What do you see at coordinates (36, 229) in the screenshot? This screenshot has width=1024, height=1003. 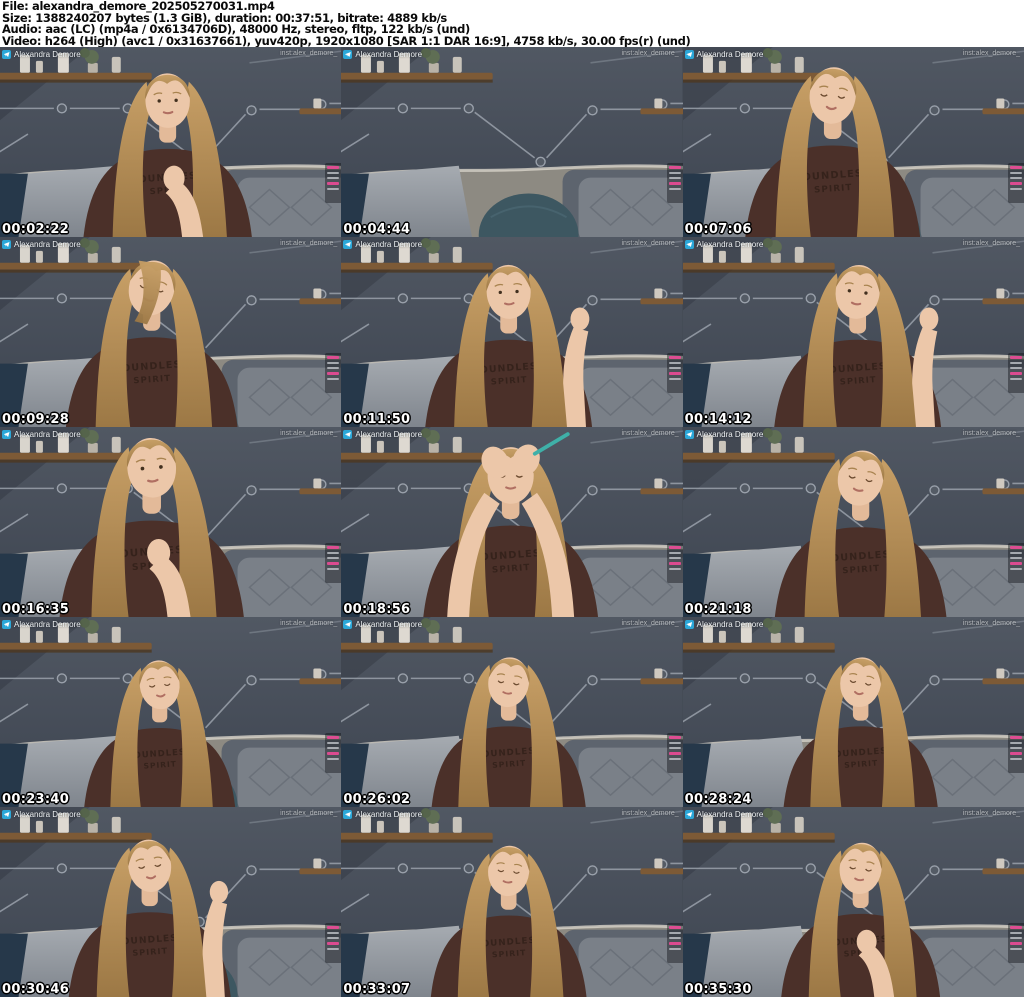 I see `timestamp-label: 00:02:22` at bounding box center [36, 229].